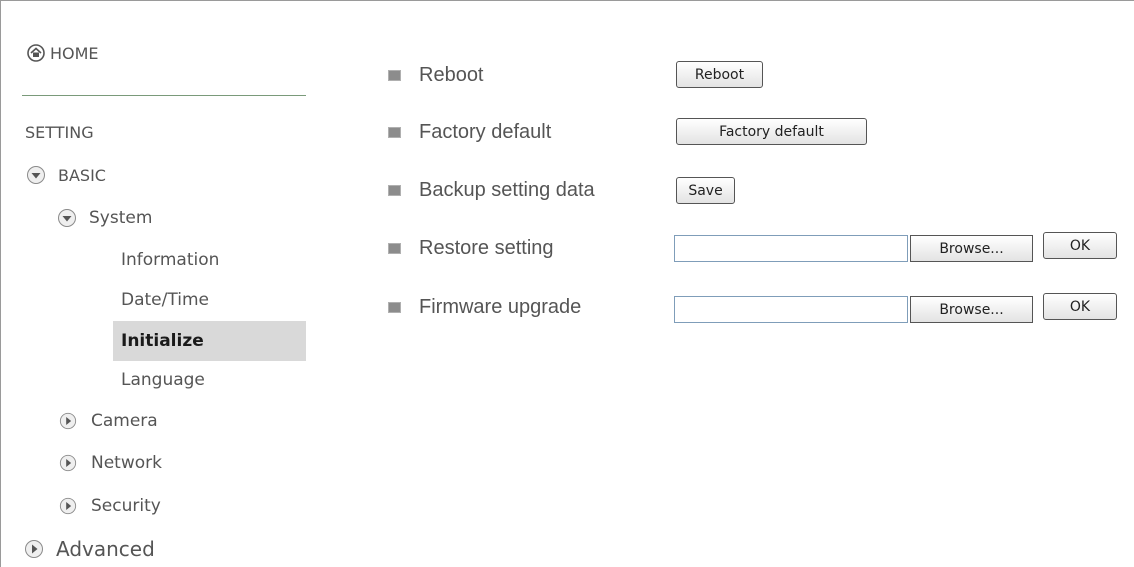 Image resolution: width=1134 pixels, height=567 pixels. Describe the element at coordinates (82, 175) in the screenshot. I see `sidebar-item-label: BASIC` at that location.